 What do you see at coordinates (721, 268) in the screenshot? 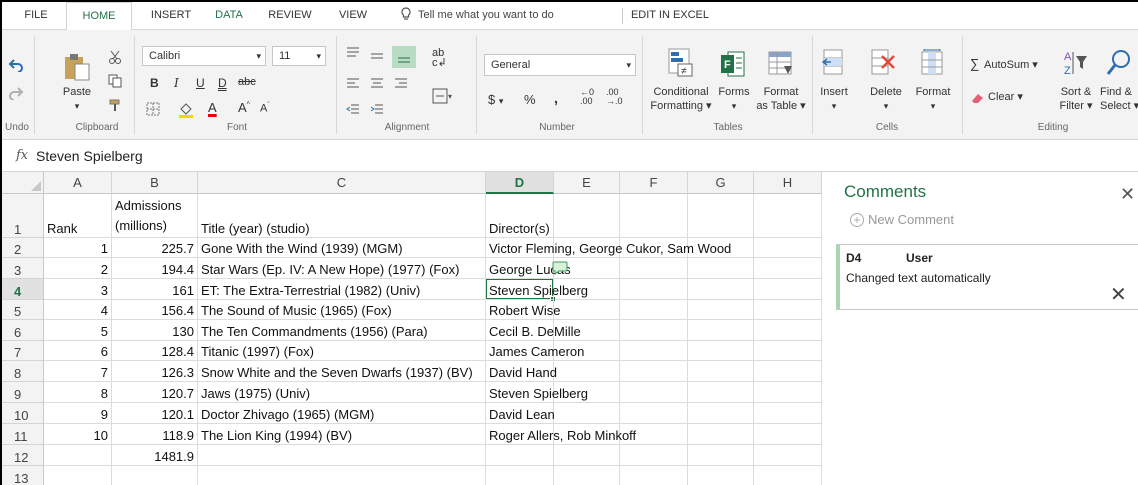
I see `cell-g3` at bounding box center [721, 268].